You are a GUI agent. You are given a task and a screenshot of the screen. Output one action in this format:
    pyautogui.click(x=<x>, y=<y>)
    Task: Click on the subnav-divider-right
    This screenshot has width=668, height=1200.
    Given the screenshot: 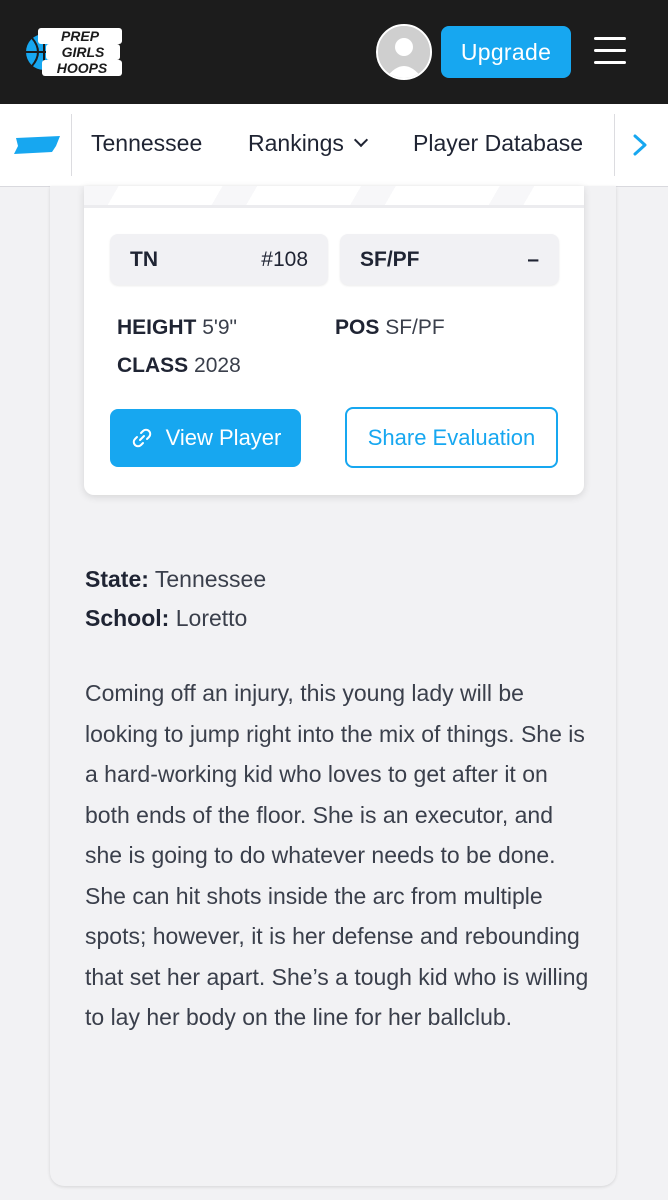 What is the action you would take?
    pyautogui.click(x=614, y=145)
    